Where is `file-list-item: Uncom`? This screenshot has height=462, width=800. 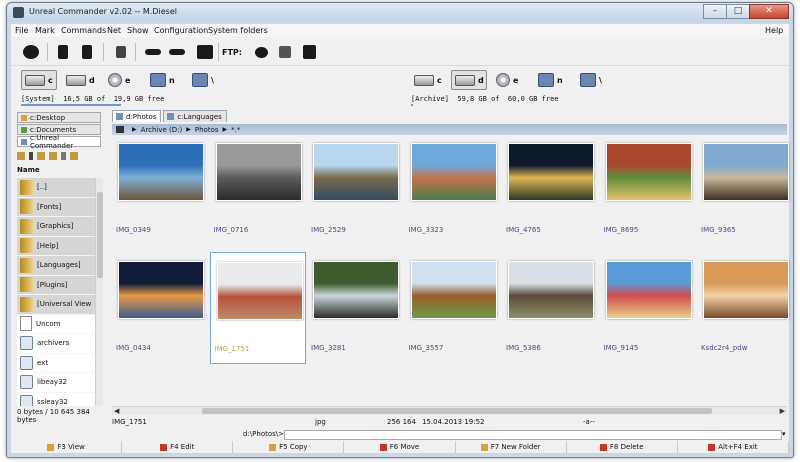
file-list-item: Uncom is located at coordinates (59, 324).